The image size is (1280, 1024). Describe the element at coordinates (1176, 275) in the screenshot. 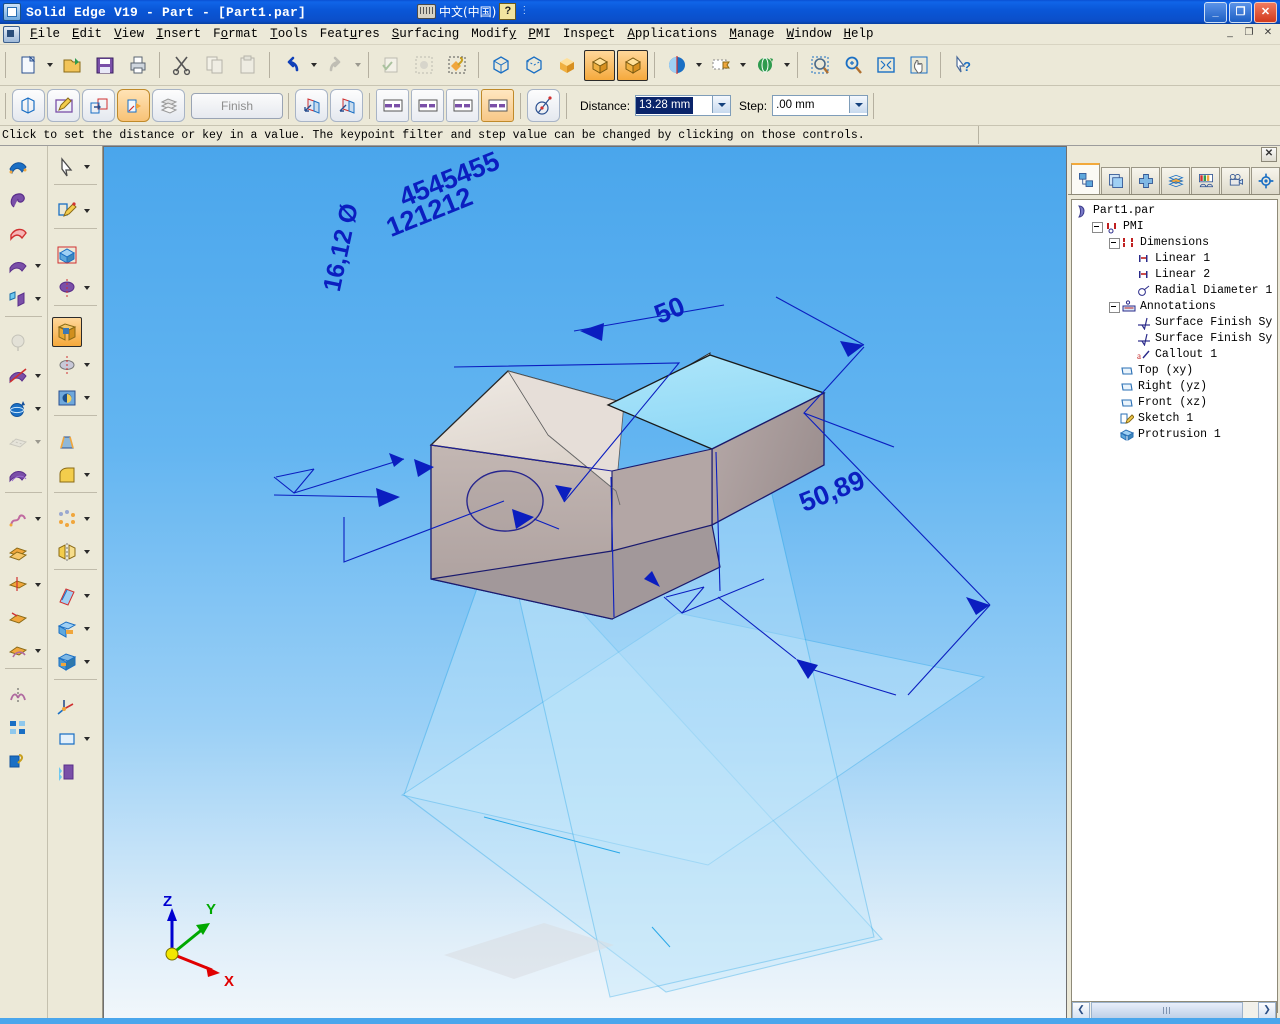

I see `tree-node: Linear 2` at that location.